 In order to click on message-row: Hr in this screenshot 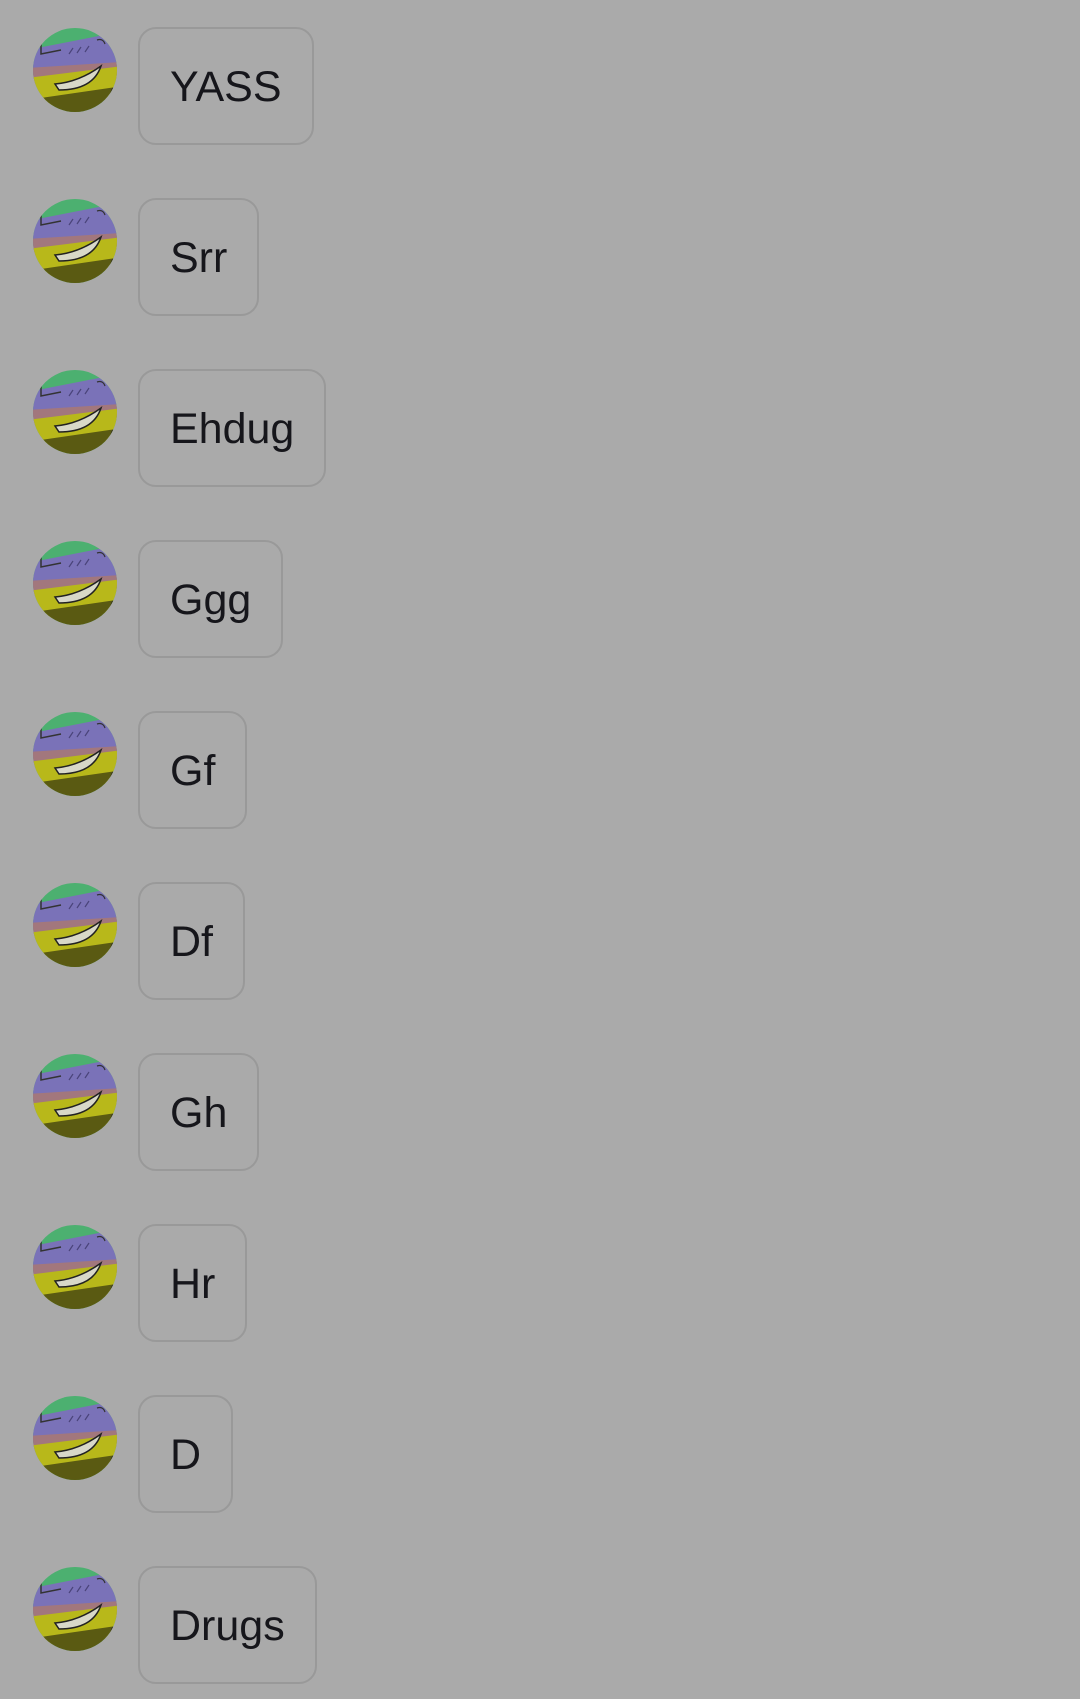, I will do `click(540, 1284)`.